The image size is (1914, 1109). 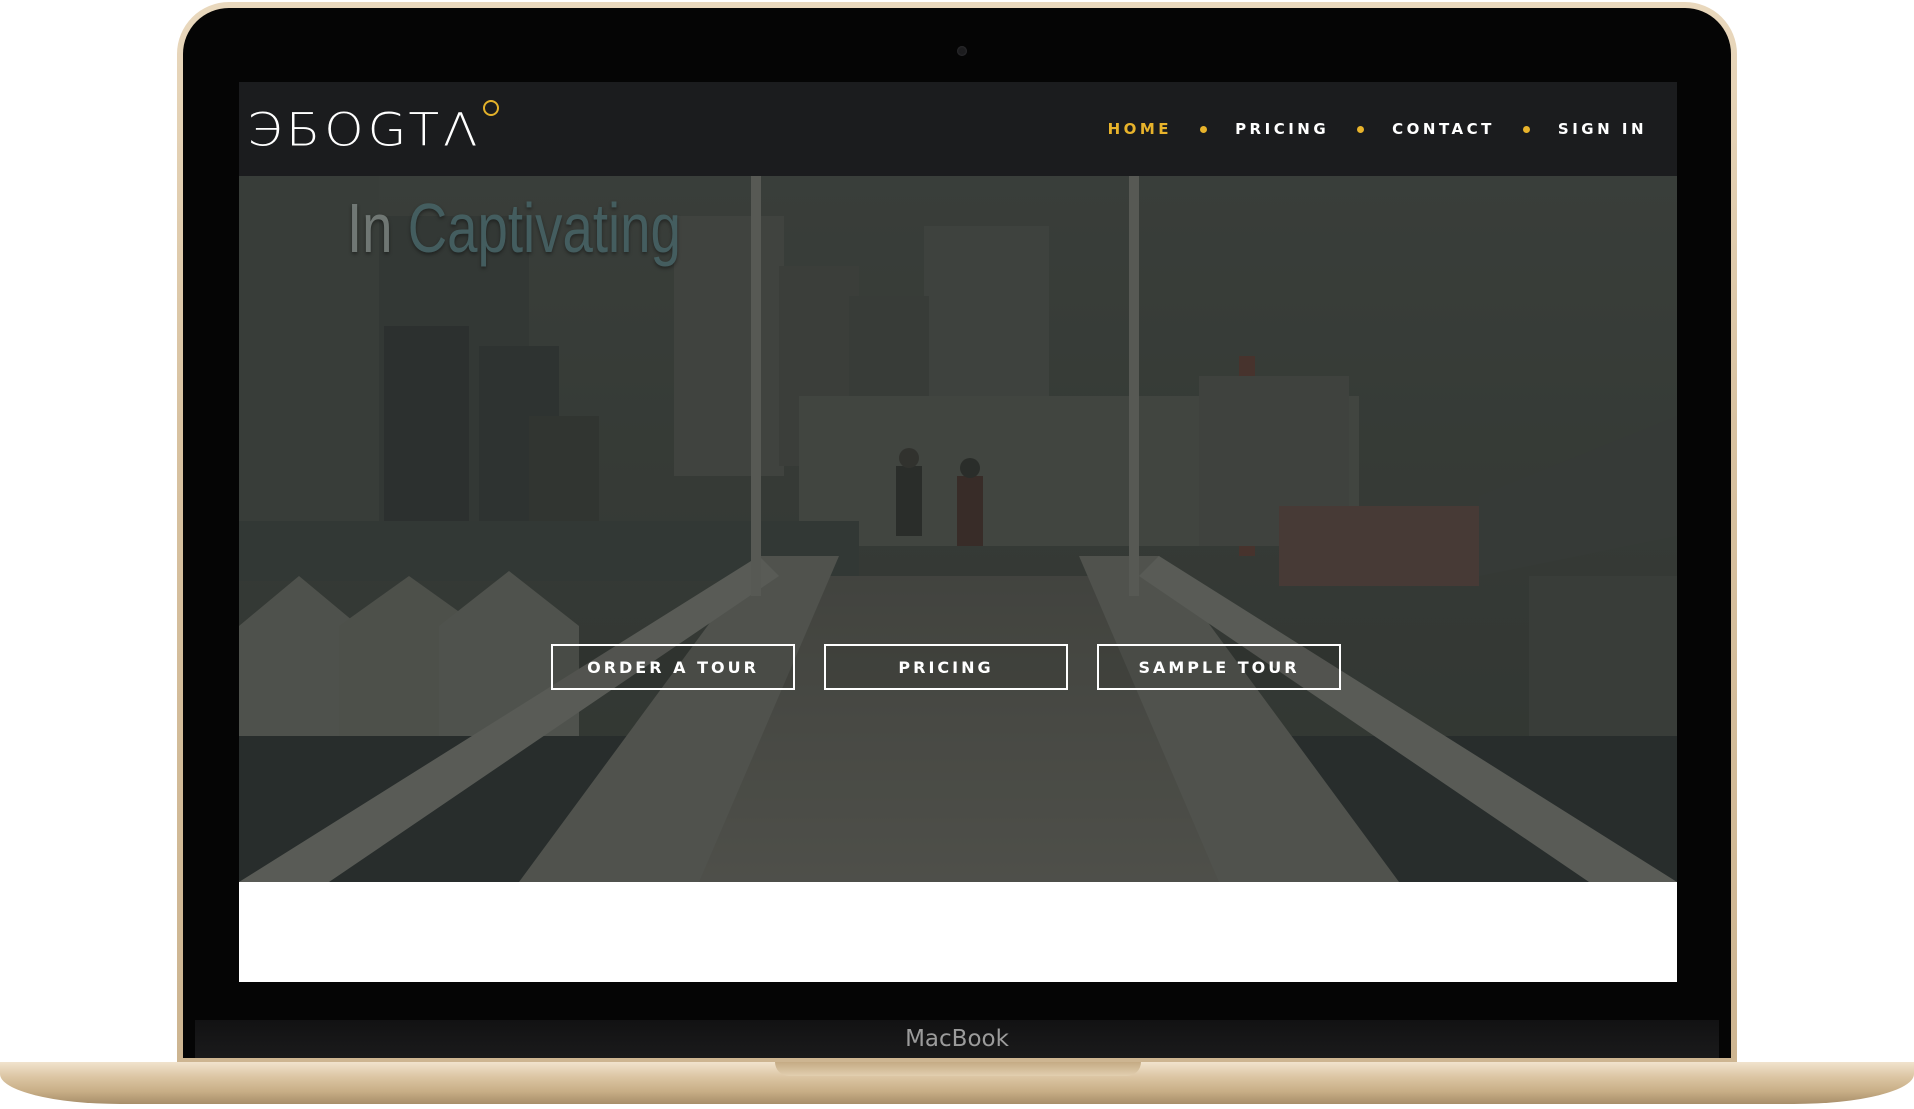 What do you see at coordinates (1377, 129) in the screenshot?
I see `main-nav: HOME PRICING CONTACT SIGN IN` at bounding box center [1377, 129].